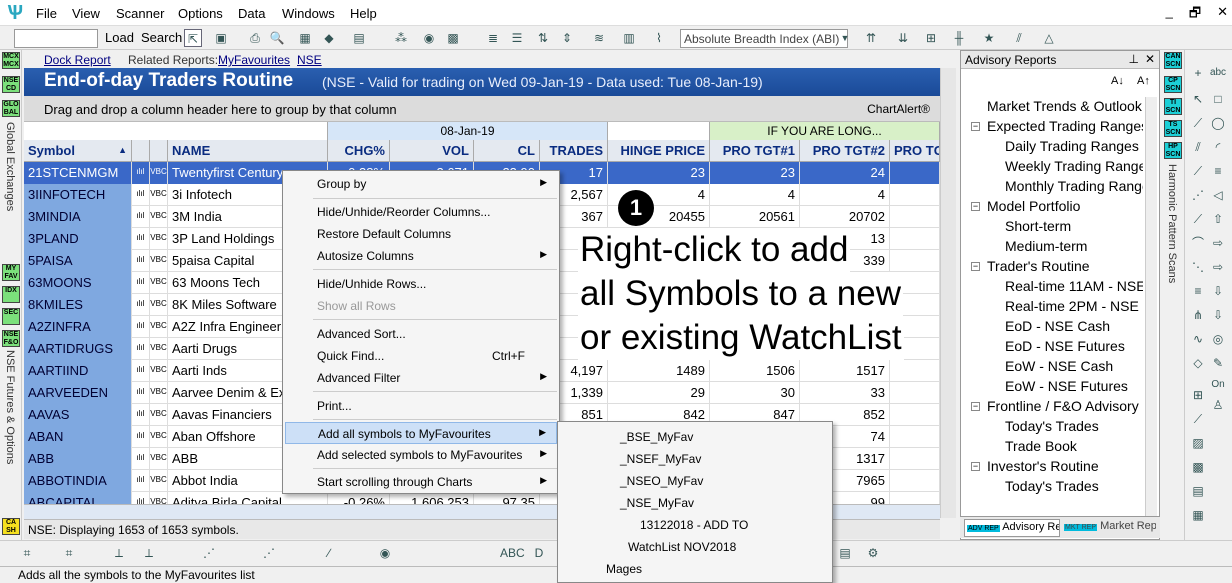 This screenshot has height=583, width=1232. I want to click on mcx-badge: MCX MCX, so click(11, 60).